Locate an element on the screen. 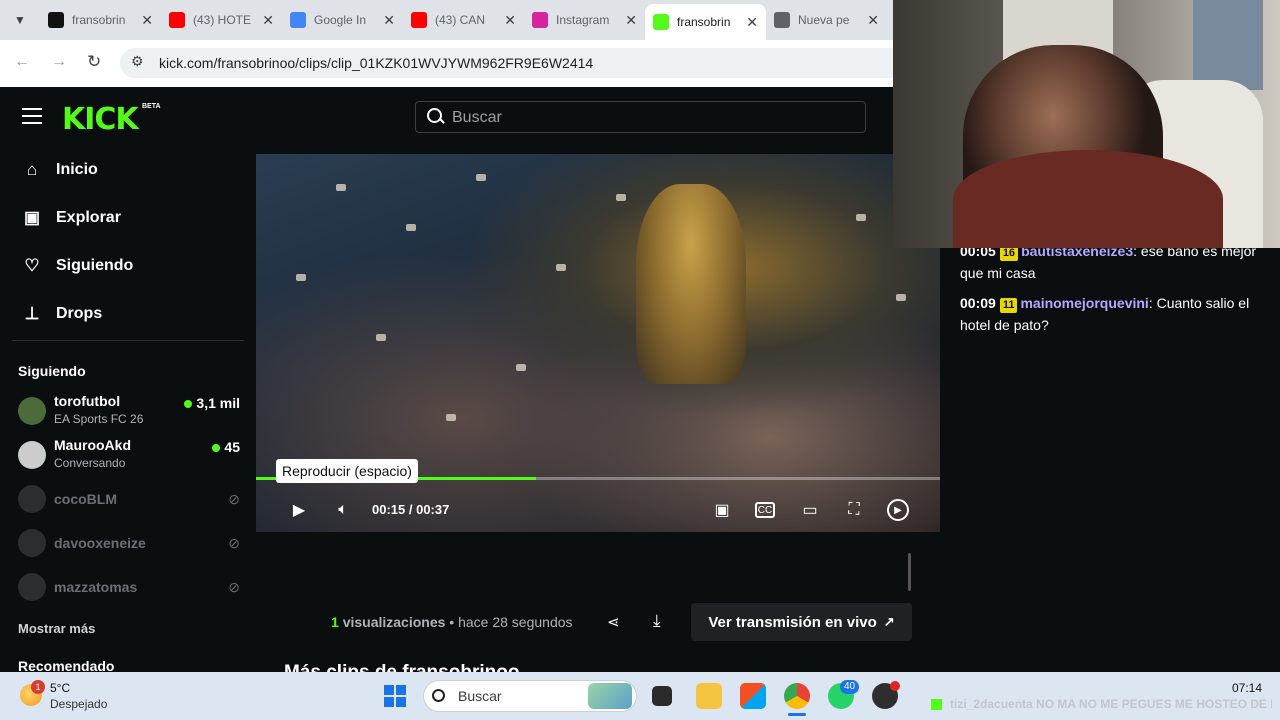 Image resolution: width=1280 pixels, height=720 pixels. browser-tab: Instagram ✕ is located at coordinates (584, 20).